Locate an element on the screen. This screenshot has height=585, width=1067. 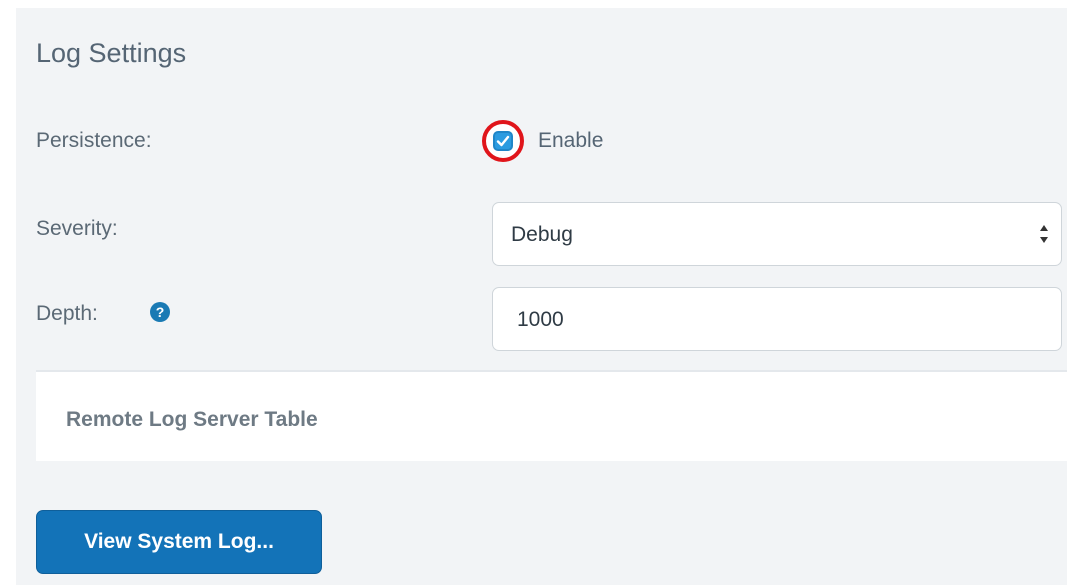
select-arrows-icon is located at coordinates (1044, 234).